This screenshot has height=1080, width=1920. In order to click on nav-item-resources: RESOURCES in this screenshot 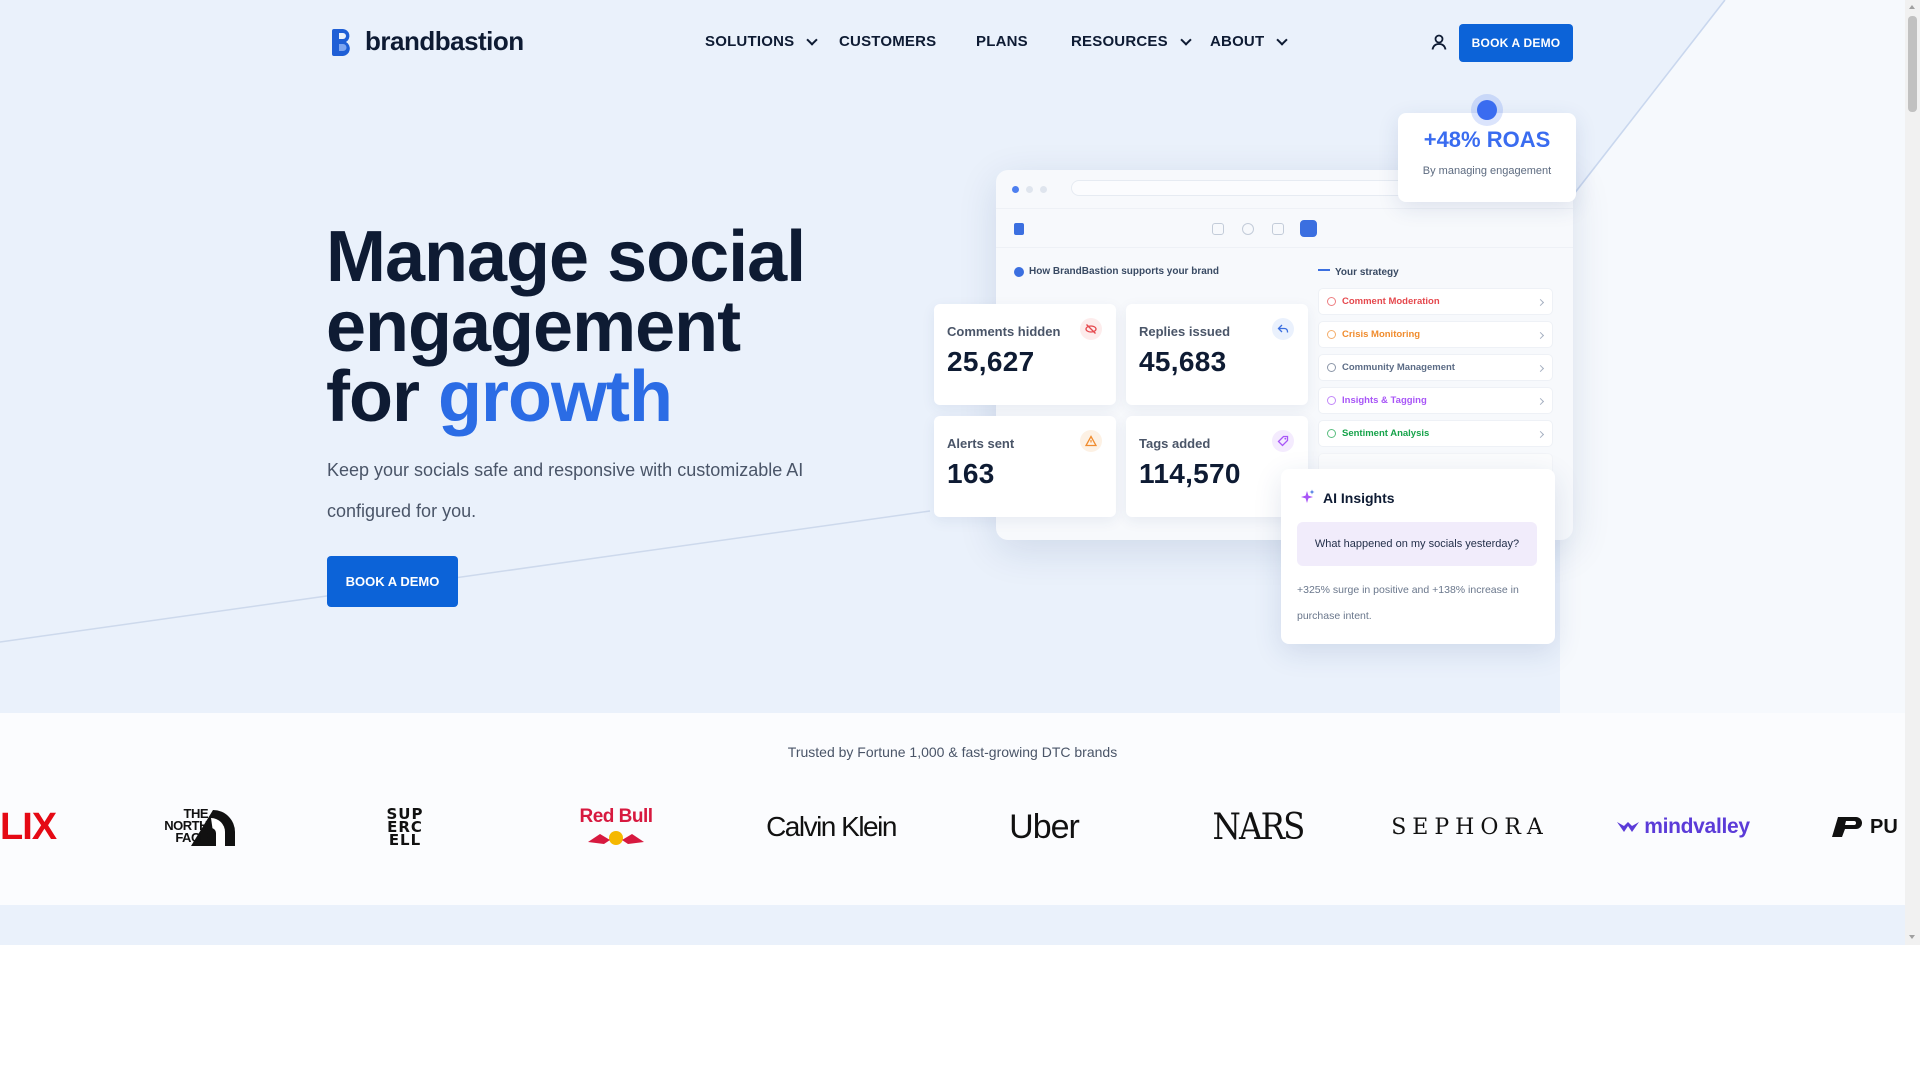, I will do `click(1131, 41)`.